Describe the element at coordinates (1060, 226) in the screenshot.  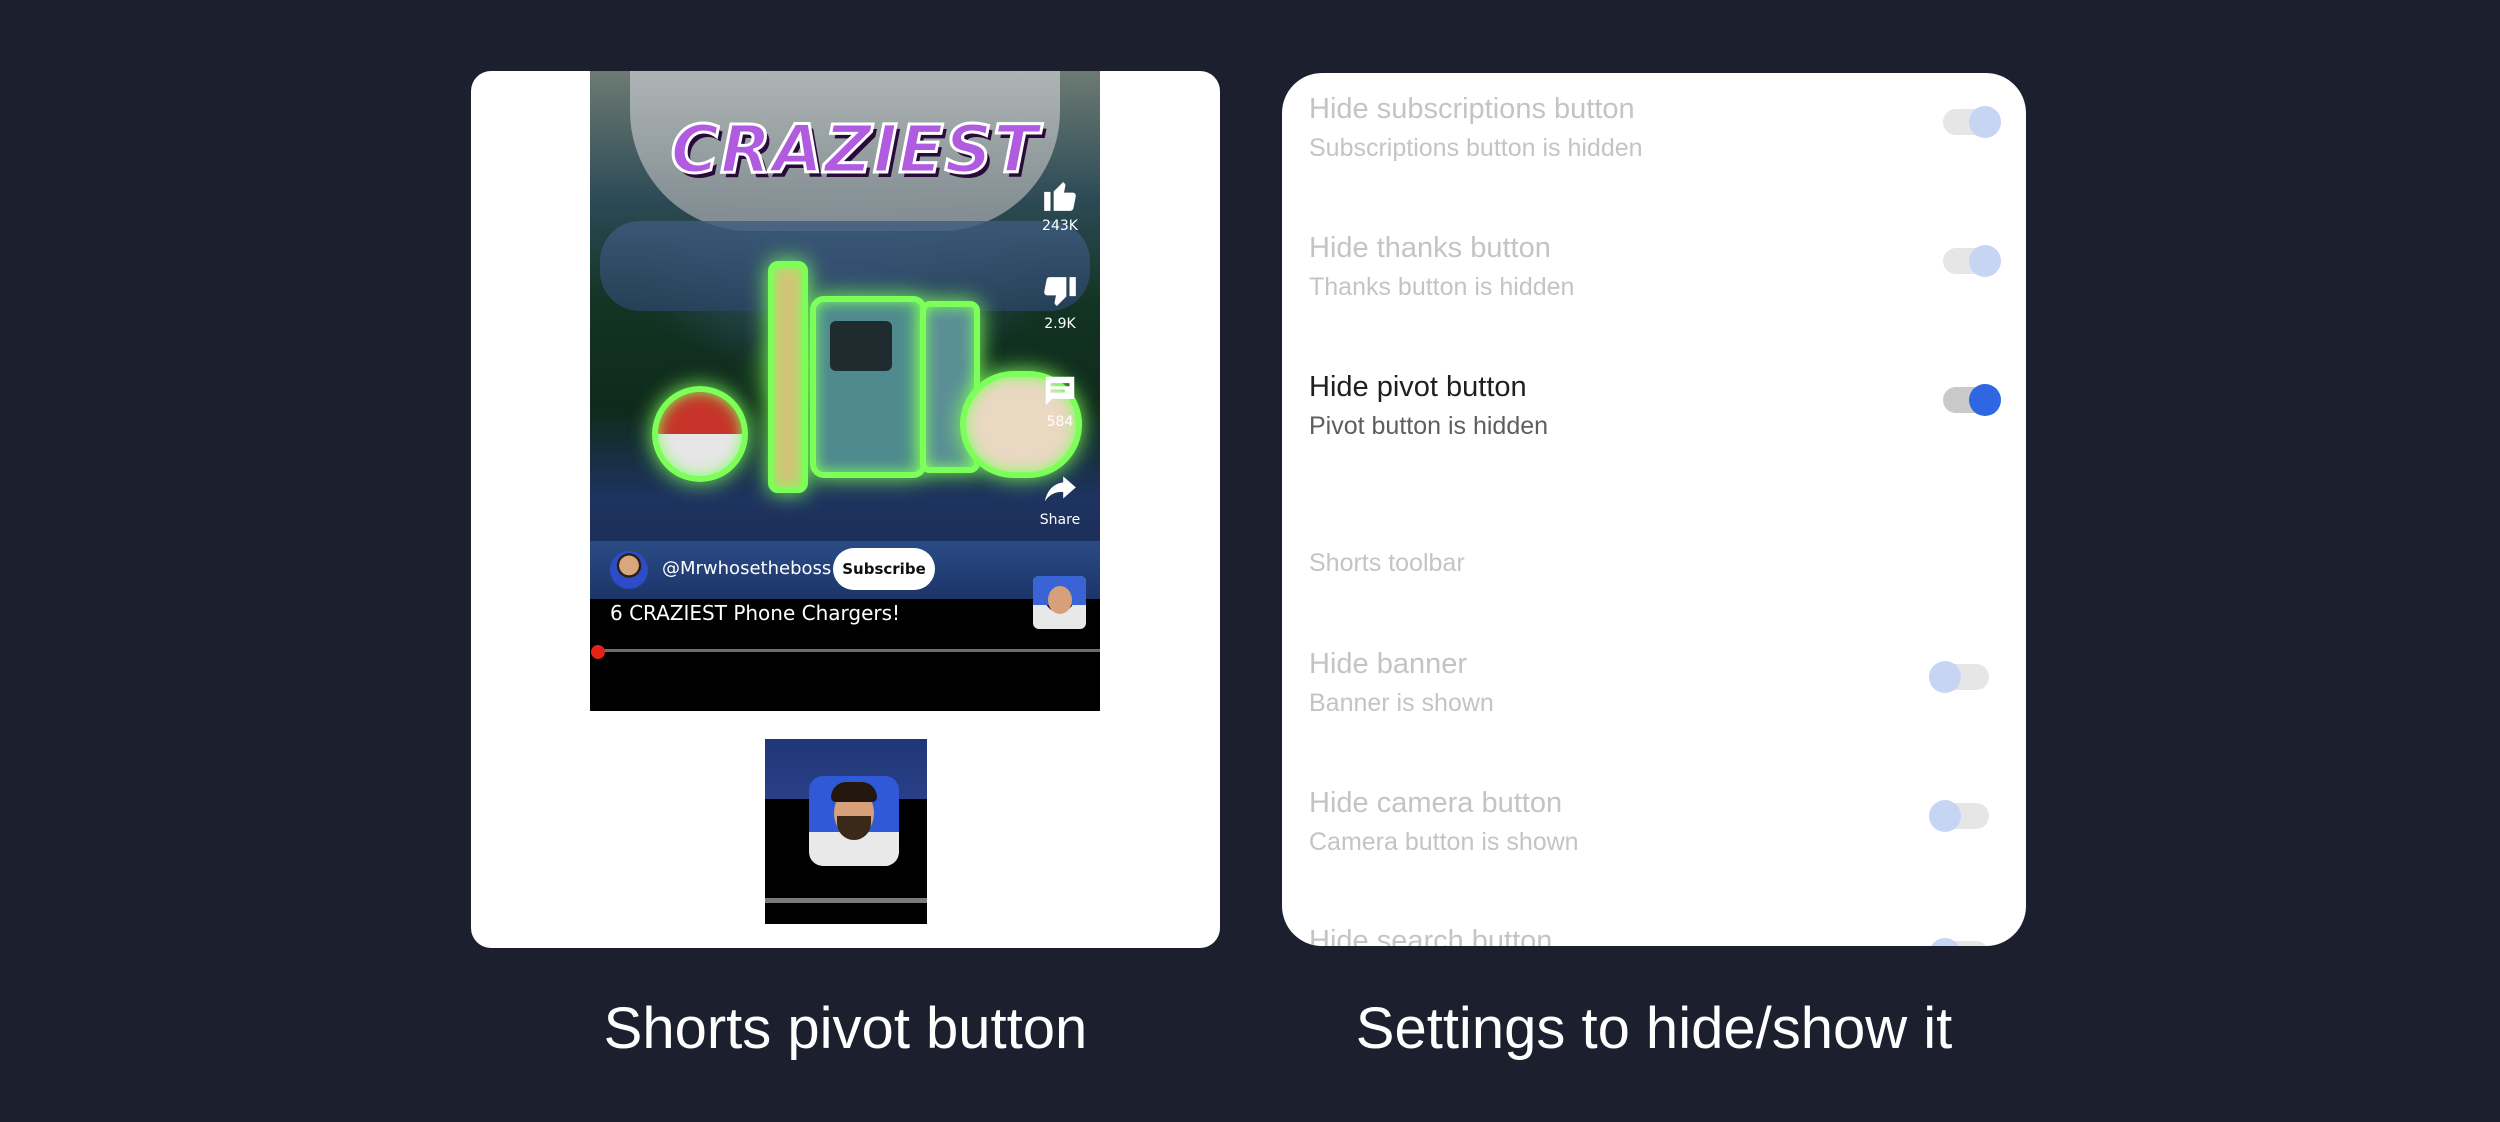
I see `like-count: 243K` at that location.